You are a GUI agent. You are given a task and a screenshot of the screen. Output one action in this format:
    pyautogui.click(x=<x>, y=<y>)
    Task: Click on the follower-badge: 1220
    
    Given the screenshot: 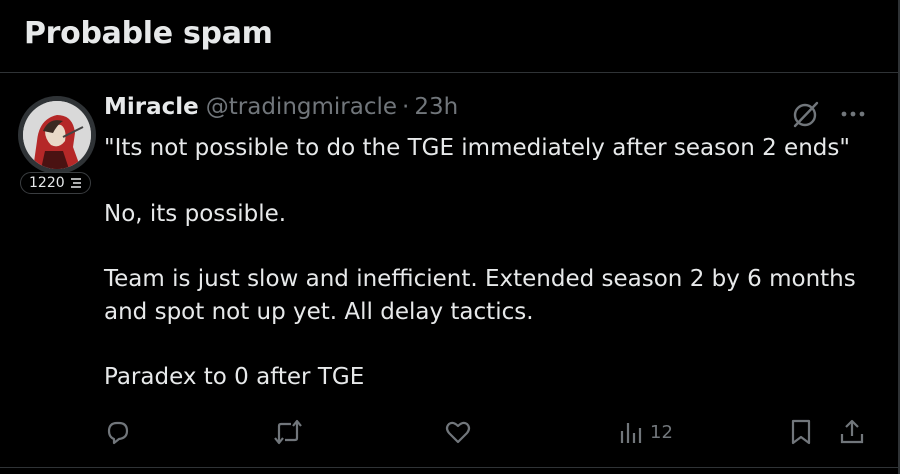 What is the action you would take?
    pyautogui.click(x=55, y=183)
    